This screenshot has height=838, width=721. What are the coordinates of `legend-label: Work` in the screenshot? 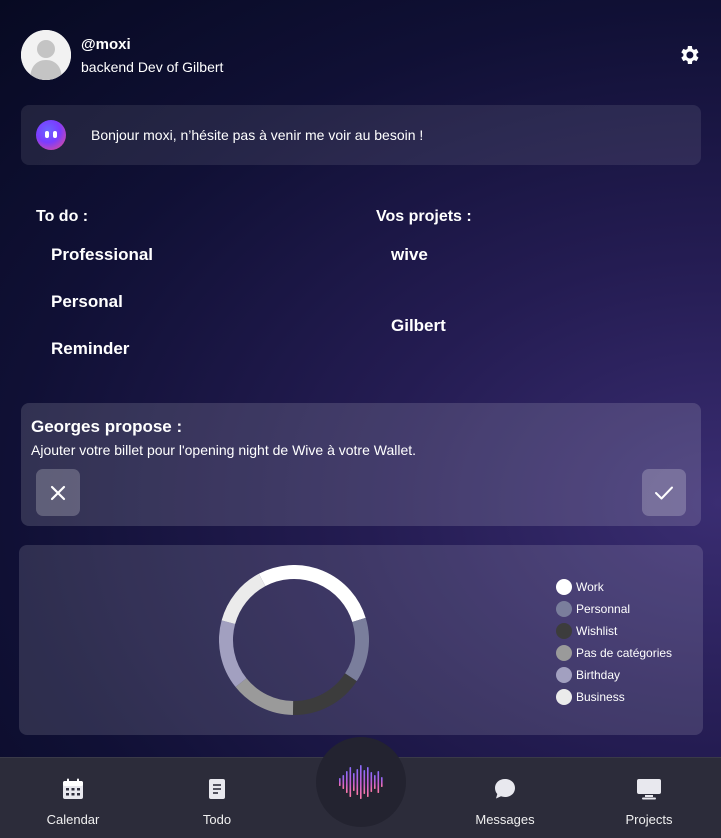 It's located at (590, 587).